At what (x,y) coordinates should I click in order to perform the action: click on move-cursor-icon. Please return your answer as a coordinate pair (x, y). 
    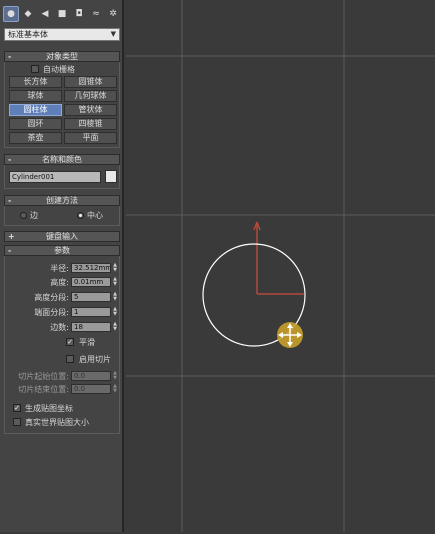
    Looking at the image, I should click on (290, 335).